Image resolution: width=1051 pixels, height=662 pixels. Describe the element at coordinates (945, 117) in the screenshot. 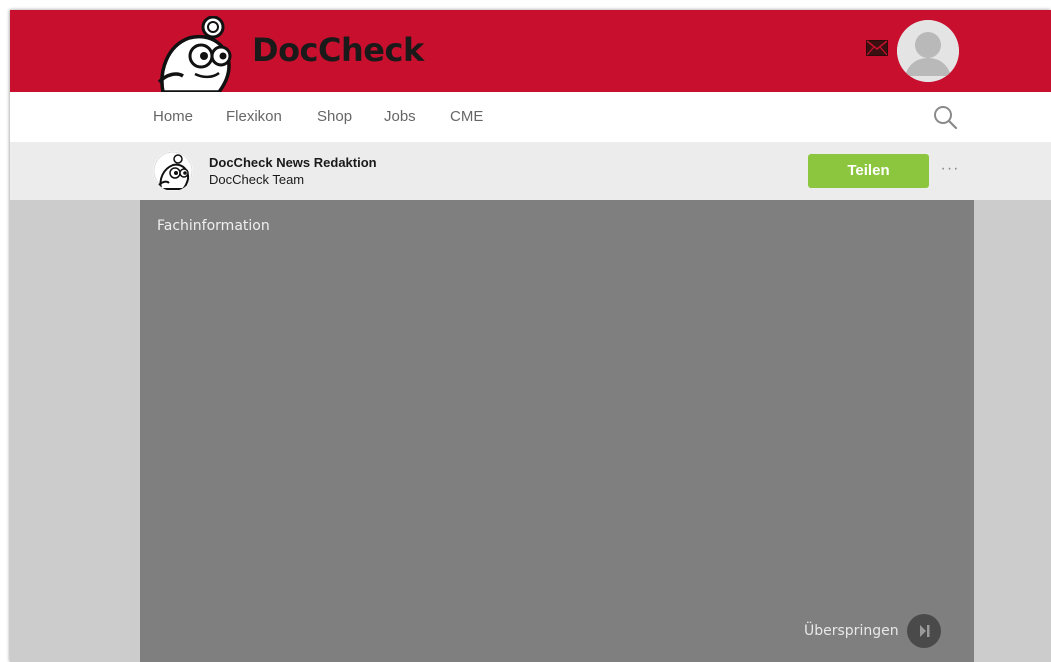

I see `search-icon` at that location.